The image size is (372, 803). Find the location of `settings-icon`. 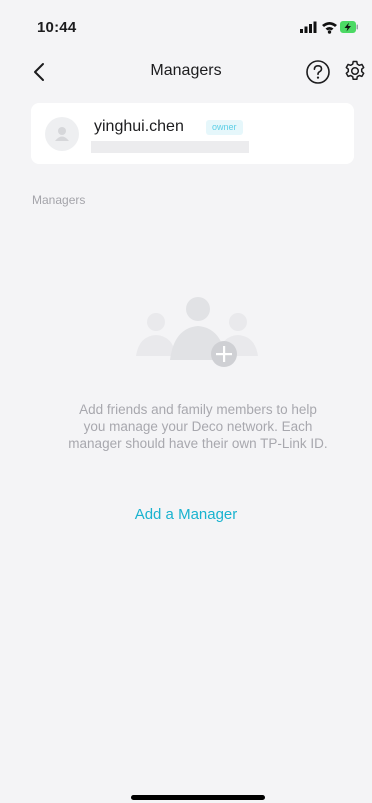

settings-icon is located at coordinates (355, 70).